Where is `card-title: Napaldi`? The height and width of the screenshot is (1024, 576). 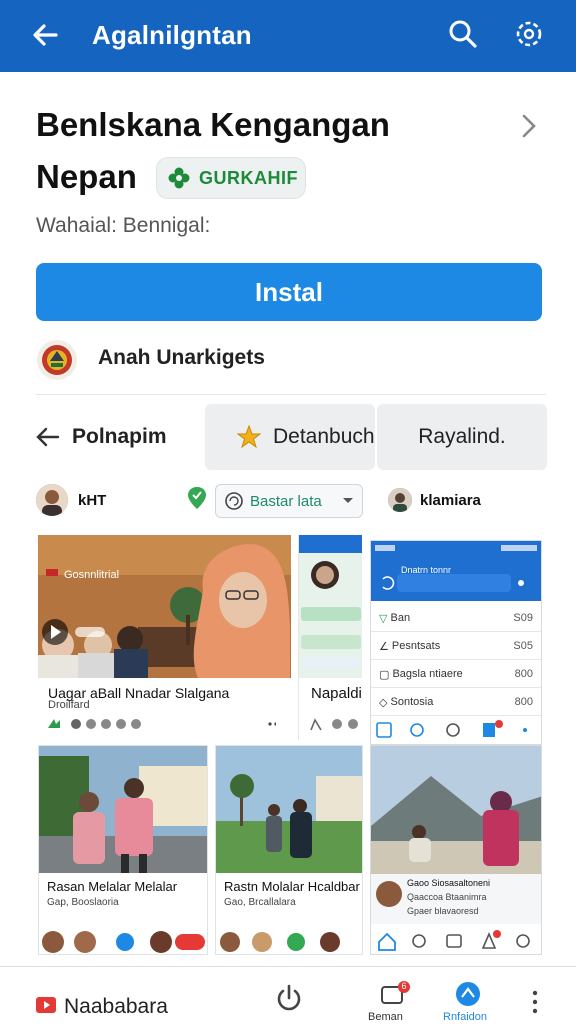 card-title: Napaldi is located at coordinates (336, 693).